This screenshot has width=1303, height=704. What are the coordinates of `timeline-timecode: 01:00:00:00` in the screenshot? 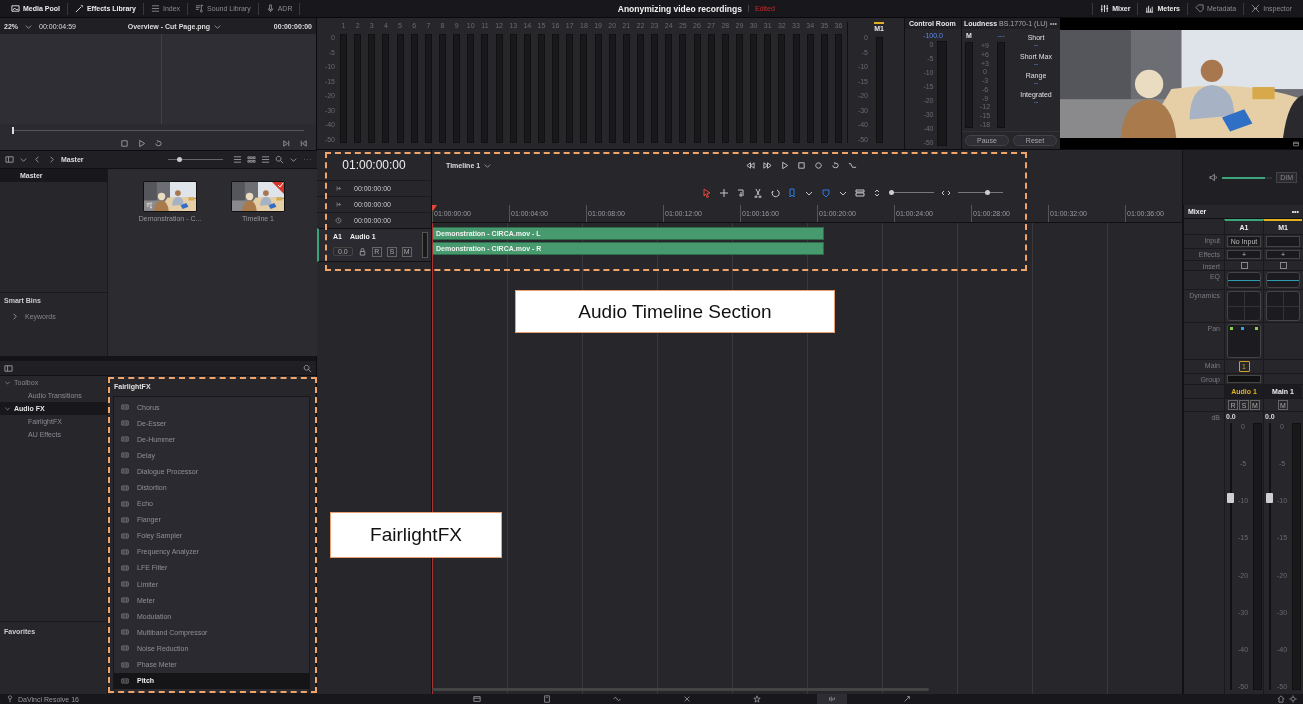 It's located at (374, 165).